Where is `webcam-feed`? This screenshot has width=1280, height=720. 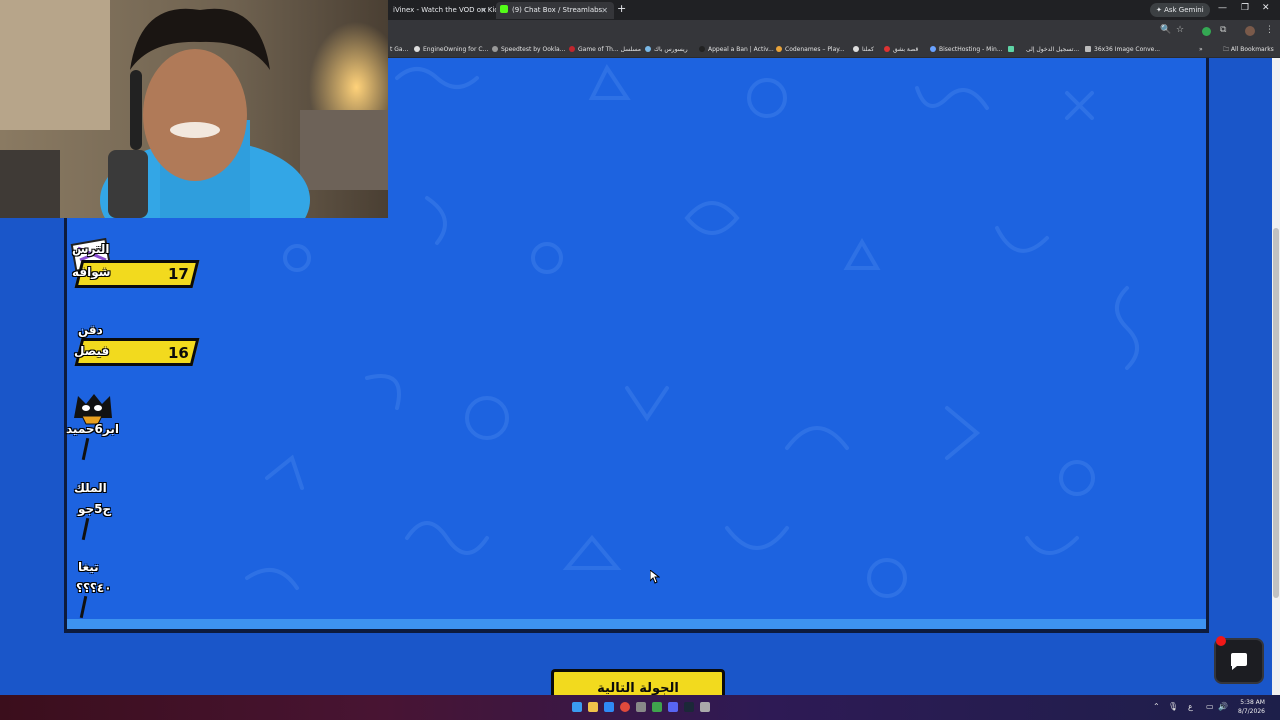 webcam-feed is located at coordinates (194, 109).